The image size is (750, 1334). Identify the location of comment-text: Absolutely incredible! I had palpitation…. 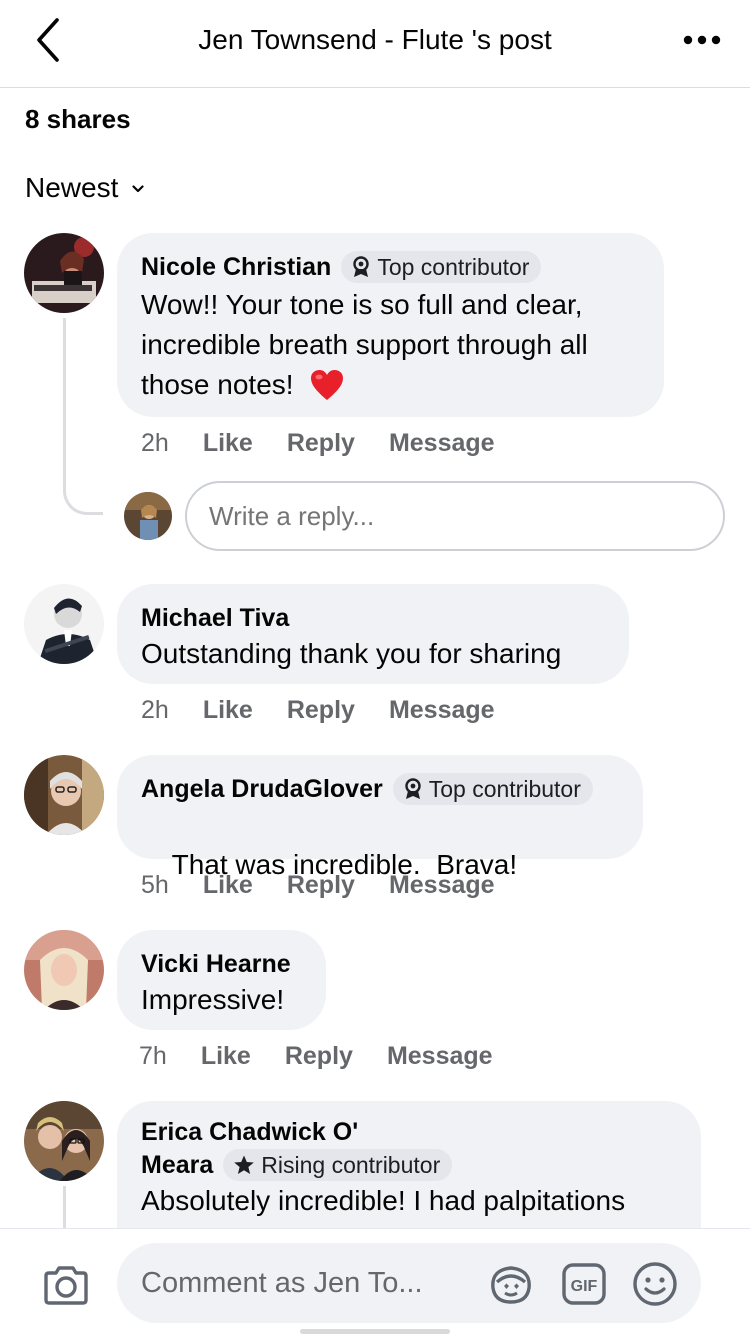
(383, 1200).